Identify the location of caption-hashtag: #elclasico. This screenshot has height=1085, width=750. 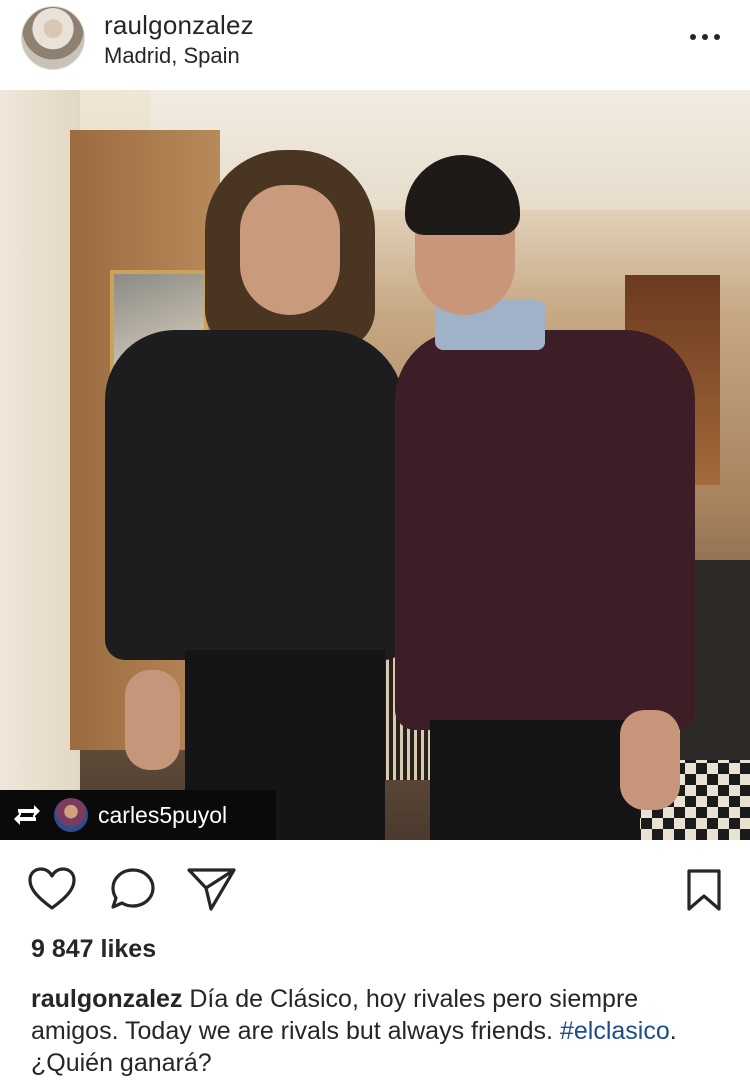
(615, 1031).